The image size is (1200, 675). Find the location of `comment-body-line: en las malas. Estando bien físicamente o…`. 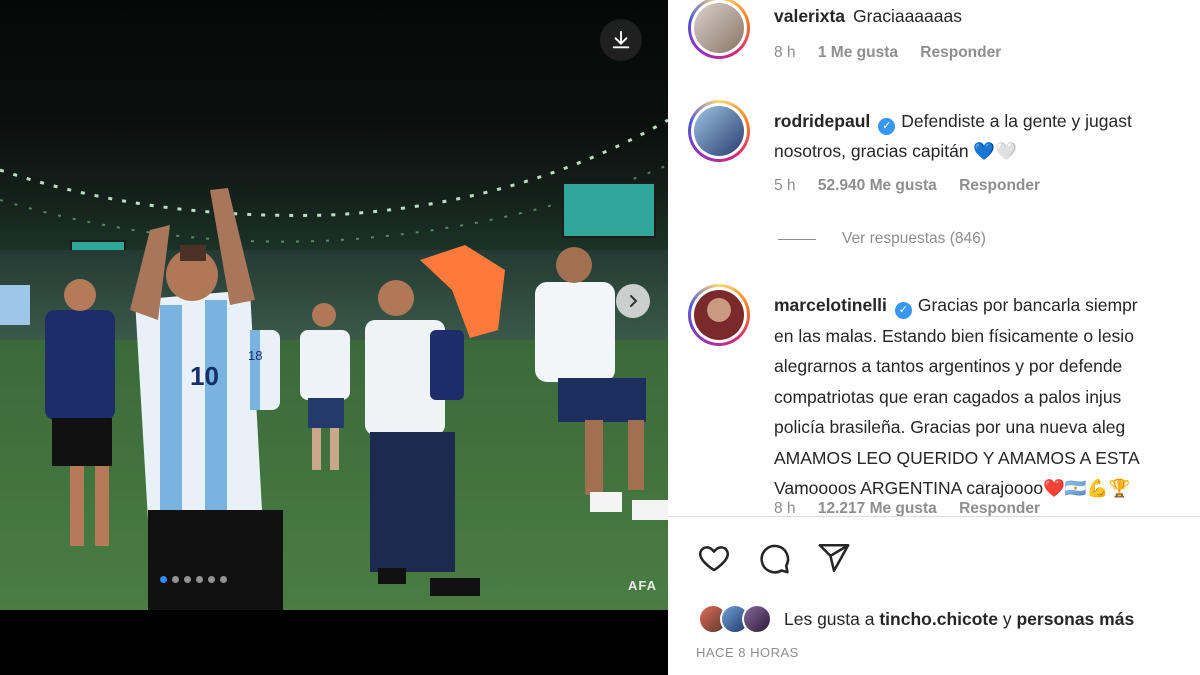

comment-body-line: en las malas. Estando bien físicamente o… is located at coordinates (954, 335).